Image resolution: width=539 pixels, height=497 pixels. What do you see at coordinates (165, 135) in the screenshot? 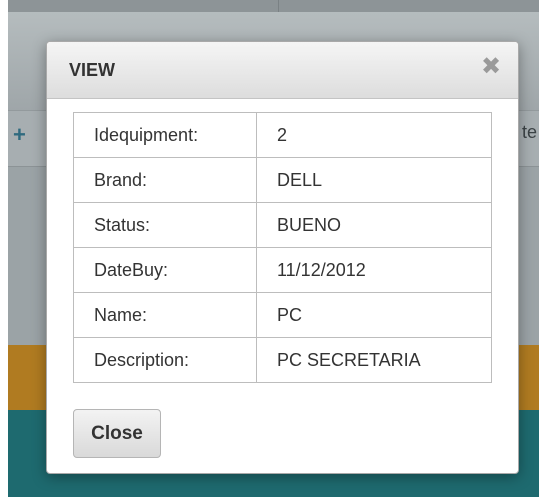
I see `field-label: Idequipment:` at bounding box center [165, 135].